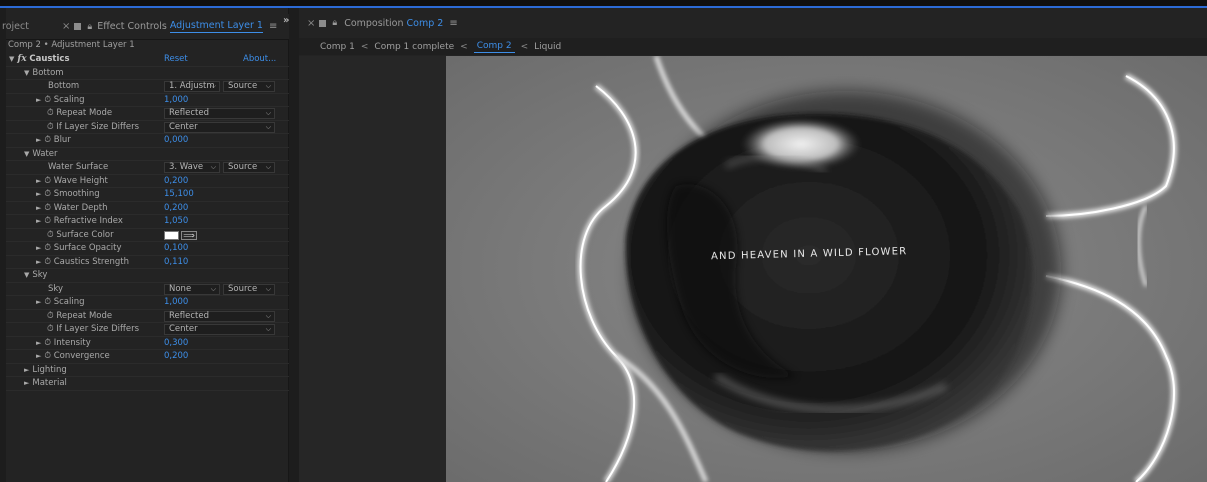 This screenshot has width=1207, height=482. I want to click on tab-project: roject, so click(32, 26).